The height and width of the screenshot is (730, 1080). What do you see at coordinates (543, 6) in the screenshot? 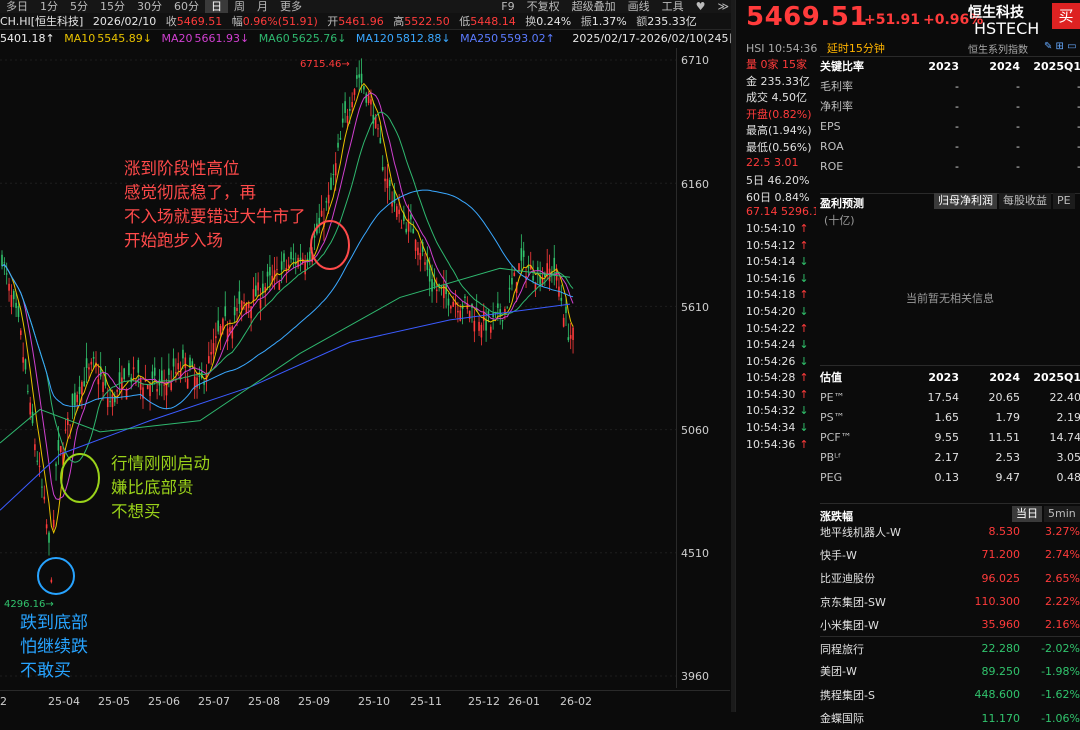
I see `toolbar-tool-1: 不复权` at bounding box center [543, 6].